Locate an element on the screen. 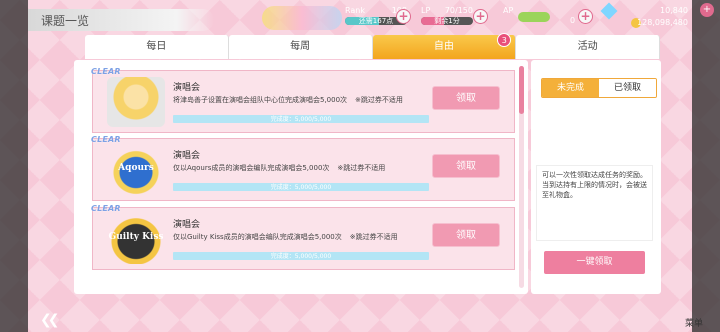 The image size is (720, 332). mission-description: 仅以Aqours成员的演唱会编队完成演唱会5,000次 ※跳过券不适用 is located at coordinates (279, 168).